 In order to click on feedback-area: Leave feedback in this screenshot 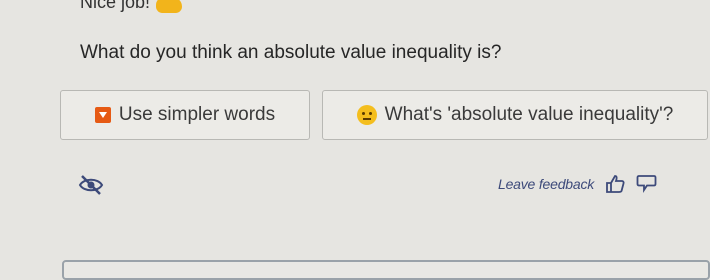, I will do `click(578, 184)`.